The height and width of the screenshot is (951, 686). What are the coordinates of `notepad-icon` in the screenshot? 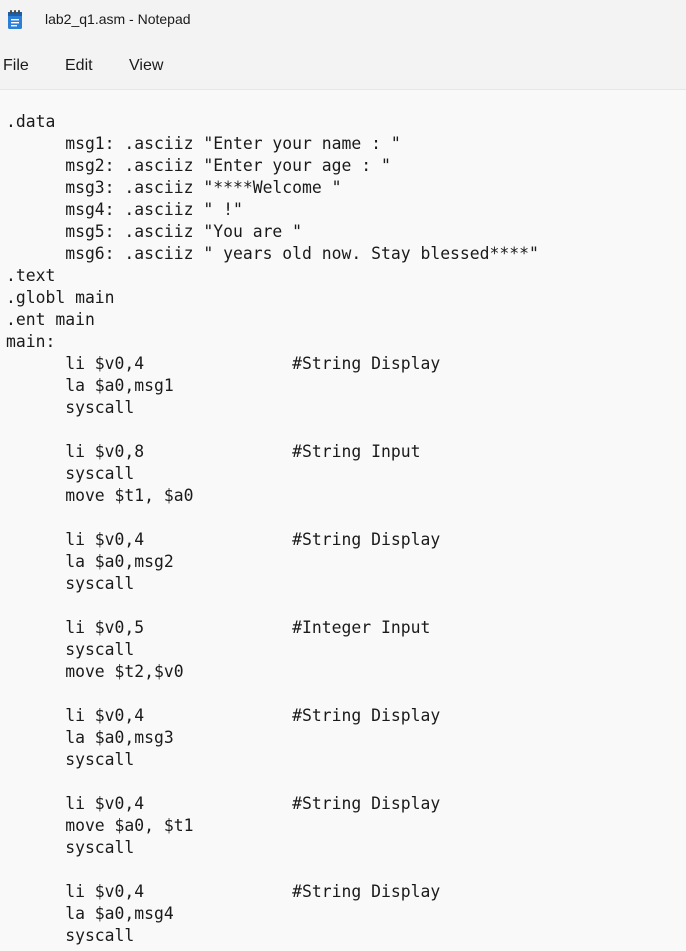 It's located at (15, 20).